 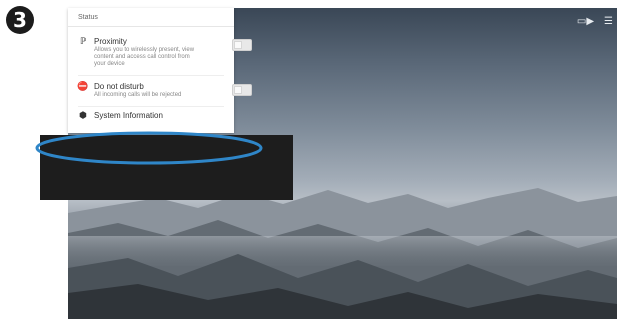 I want to click on do-not-disturb-toggle, so click(x=242, y=90).